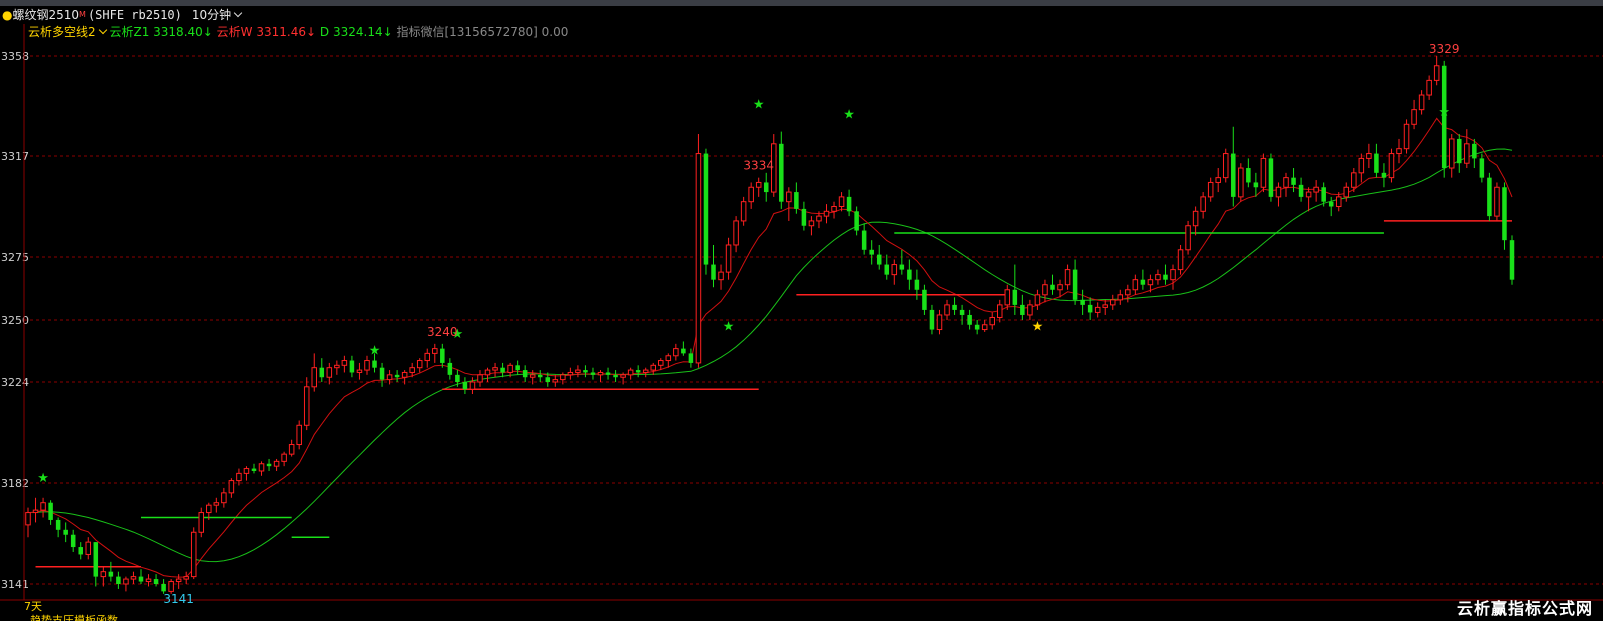  I want to click on extreme-price-label: 3334, so click(758, 166).